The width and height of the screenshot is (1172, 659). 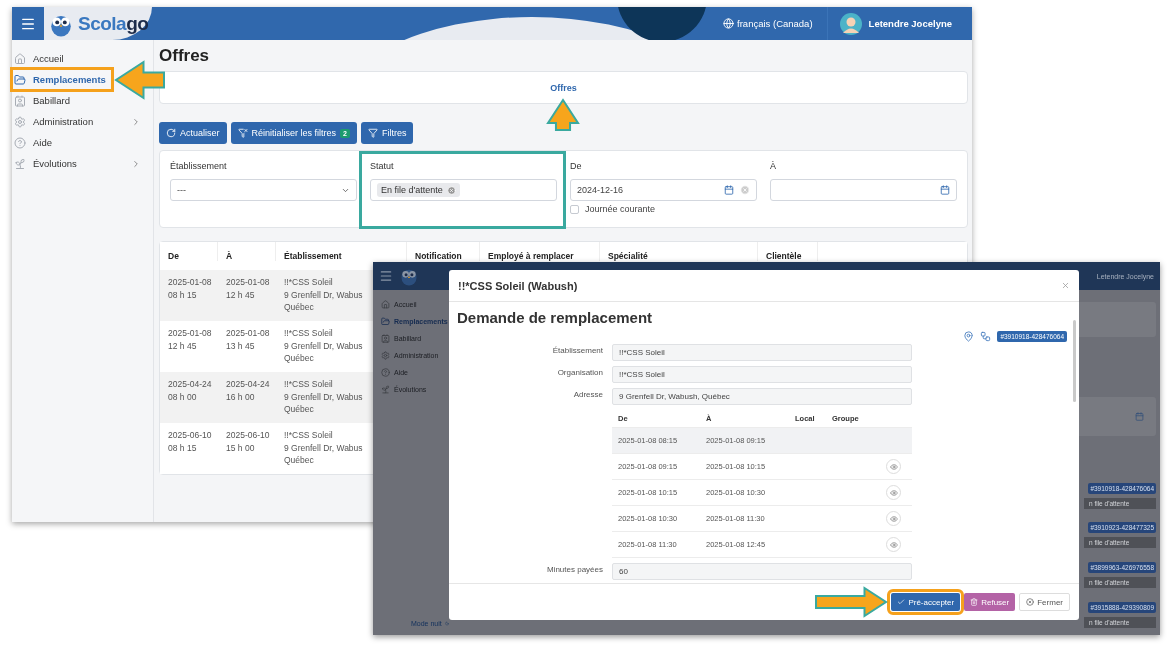 What do you see at coordinates (387, 133) in the screenshot?
I see `toolbar-button: Filtres` at bounding box center [387, 133].